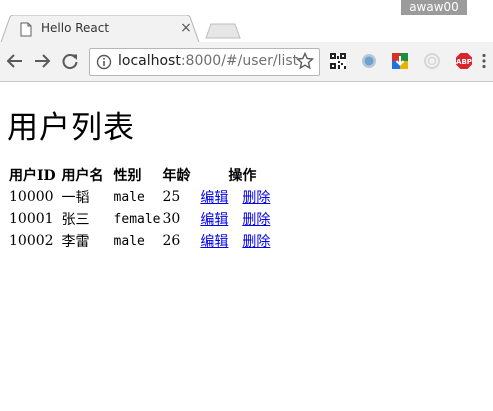  I want to click on page-icon, so click(26, 29).